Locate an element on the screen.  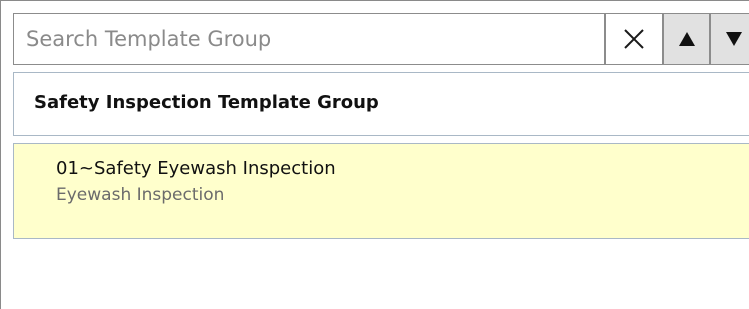
triangle-down-icon is located at coordinates (733, 39).